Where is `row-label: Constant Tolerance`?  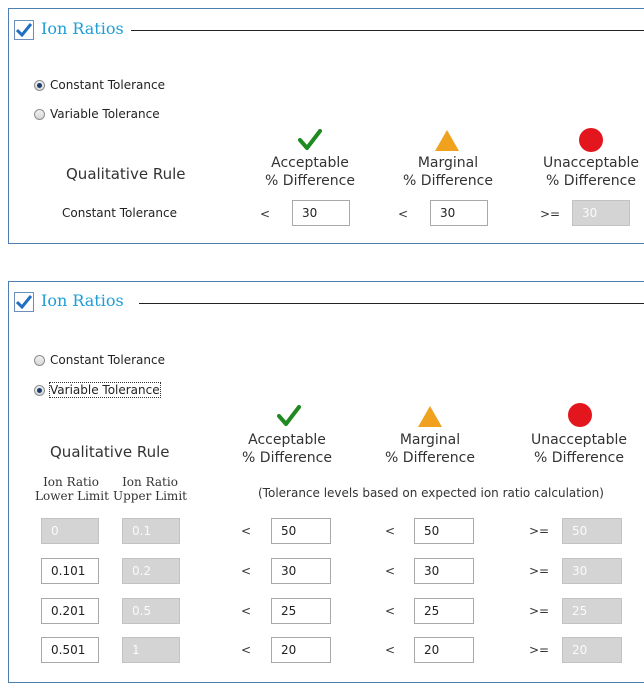 row-label: Constant Tolerance is located at coordinates (119, 213).